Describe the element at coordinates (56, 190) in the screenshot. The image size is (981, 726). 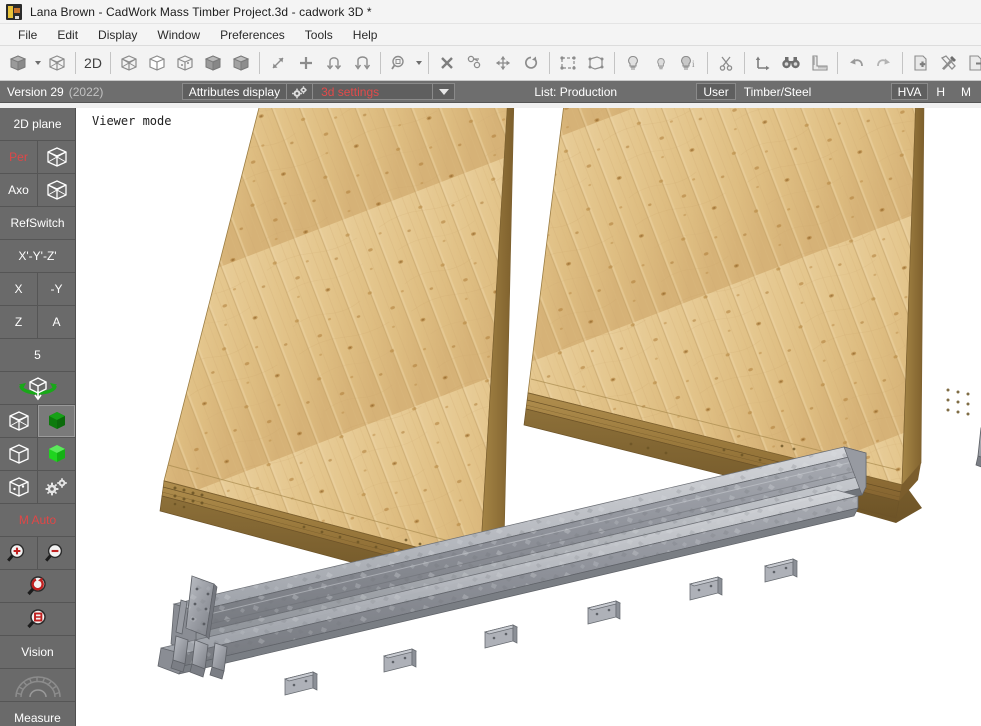
I see `sidebar-axo-icon` at that location.